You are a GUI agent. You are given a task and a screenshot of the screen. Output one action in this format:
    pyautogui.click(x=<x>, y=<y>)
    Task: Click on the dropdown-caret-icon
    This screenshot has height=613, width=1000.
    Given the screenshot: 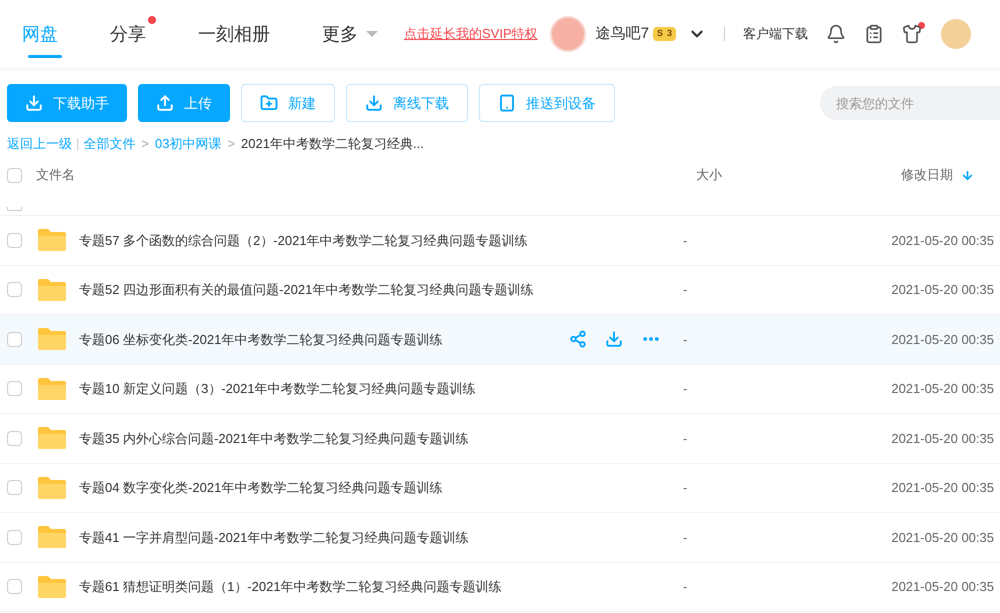 What is the action you would take?
    pyautogui.click(x=372, y=34)
    